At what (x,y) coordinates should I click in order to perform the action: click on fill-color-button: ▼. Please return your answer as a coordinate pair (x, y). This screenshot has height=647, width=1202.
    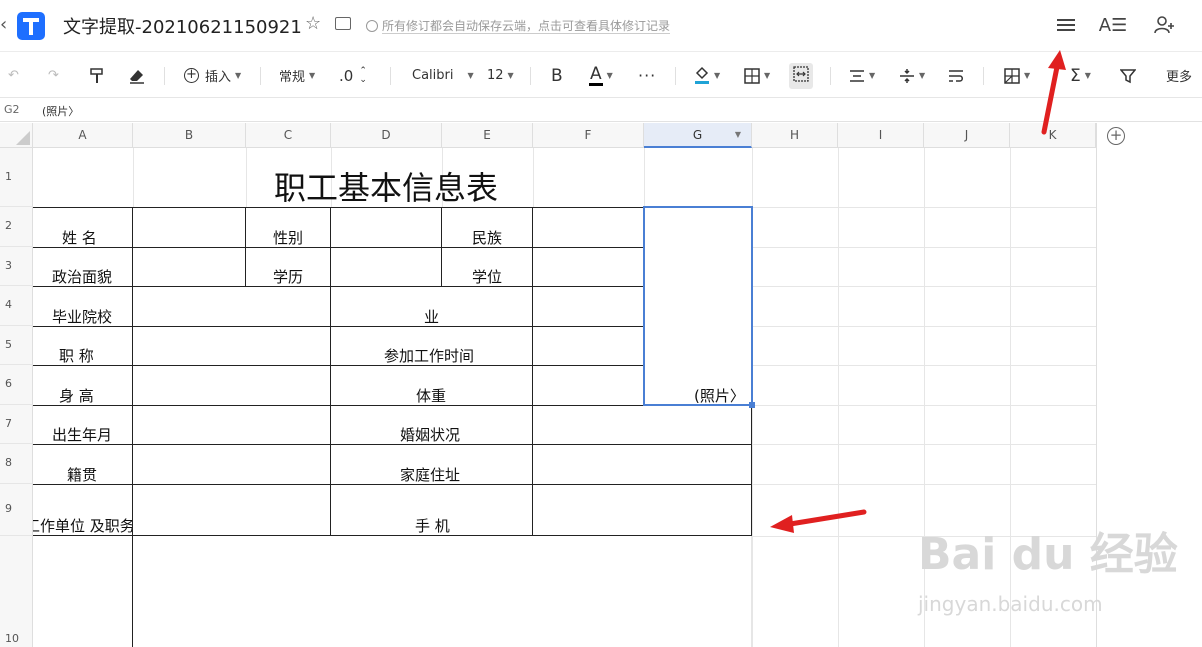
    Looking at the image, I should click on (707, 75).